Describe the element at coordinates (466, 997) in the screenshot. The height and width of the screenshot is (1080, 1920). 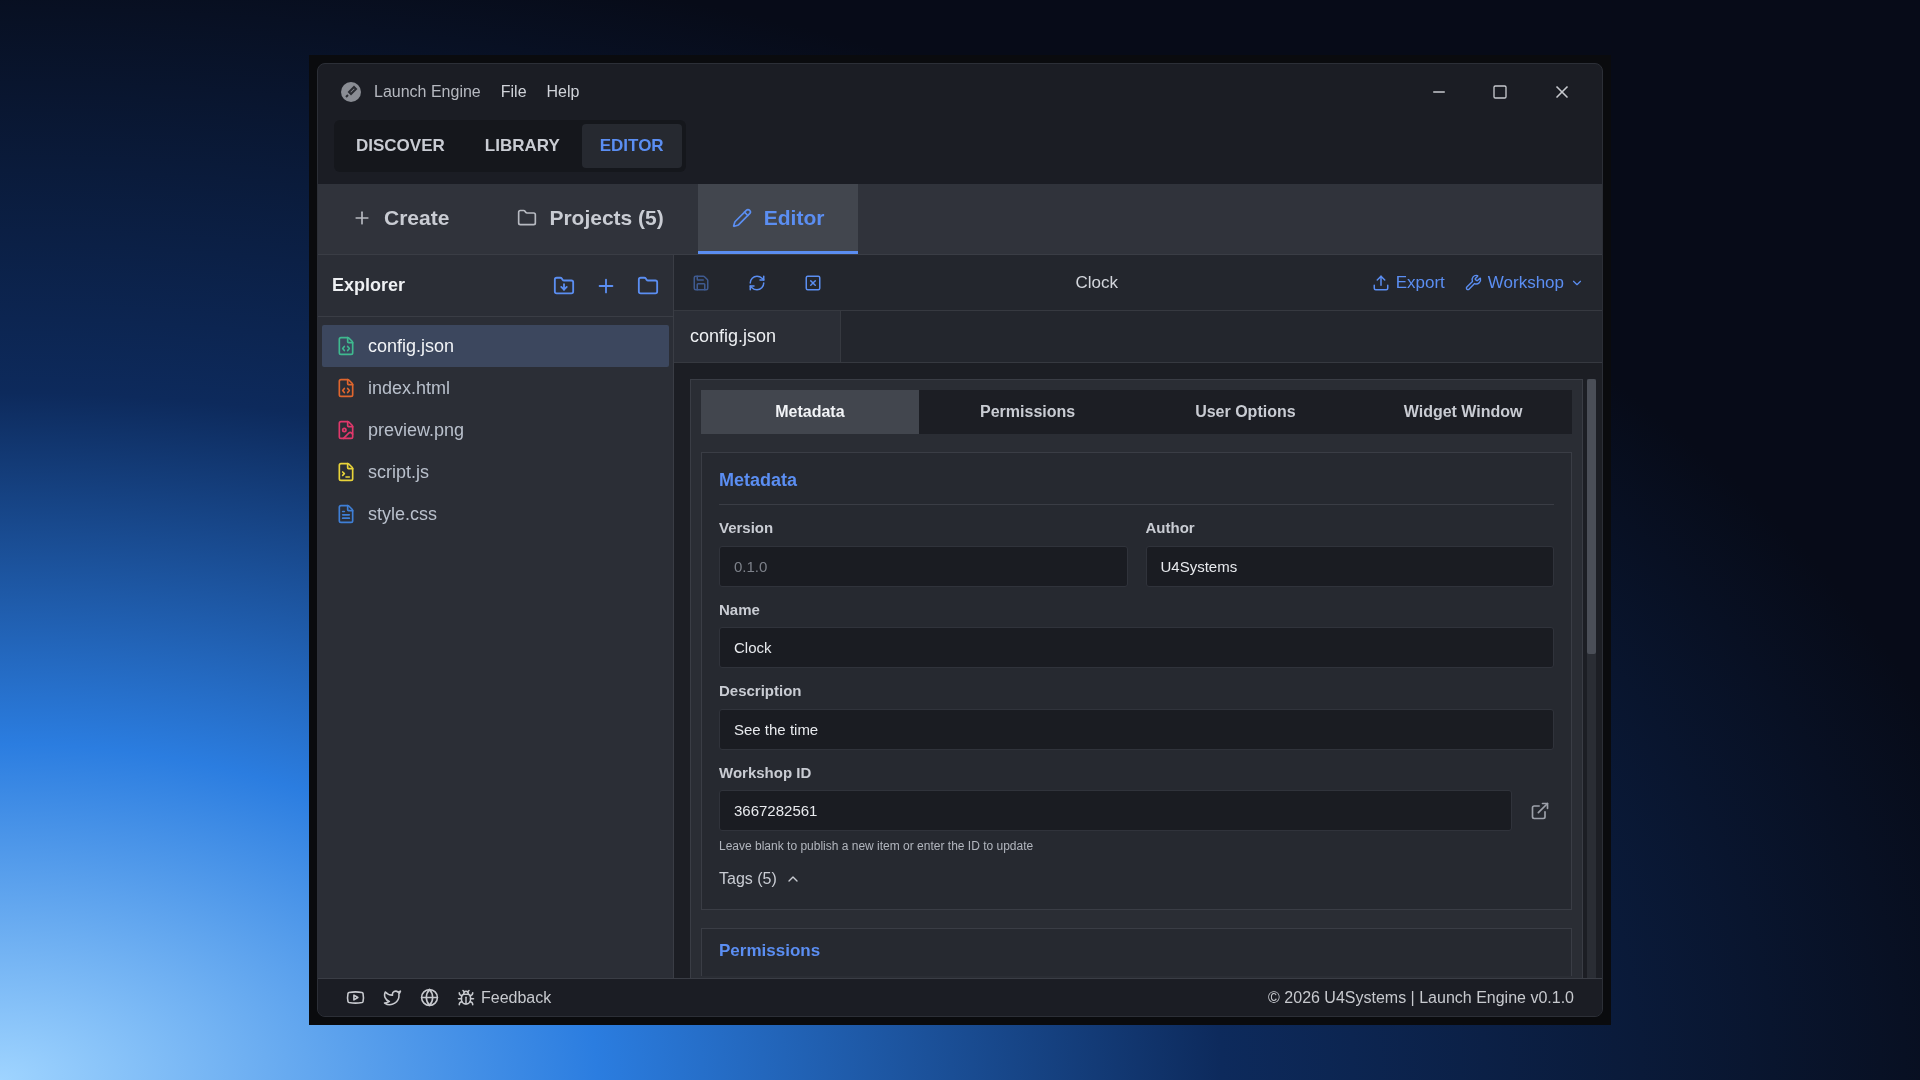
I see `bug-icon` at that location.